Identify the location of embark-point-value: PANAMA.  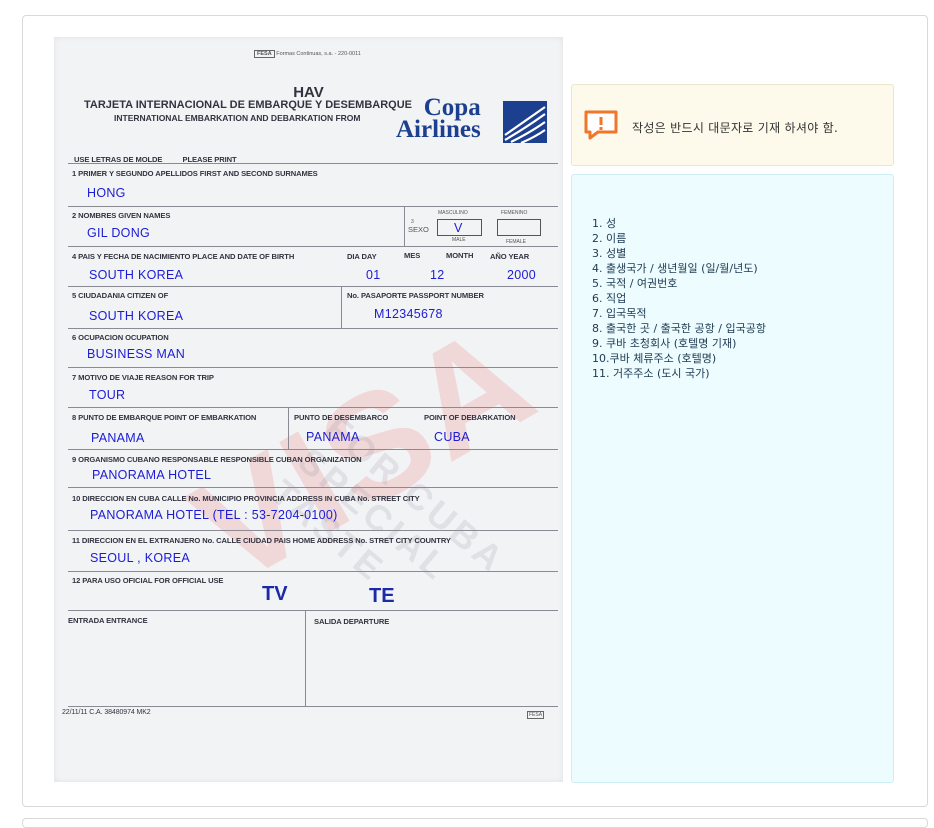
(118, 438).